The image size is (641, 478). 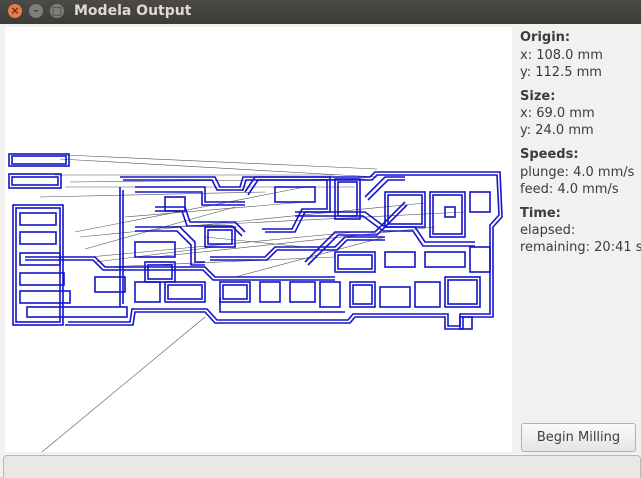 What do you see at coordinates (545, 37) in the screenshot?
I see `origin-heading: Origin:` at bounding box center [545, 37].